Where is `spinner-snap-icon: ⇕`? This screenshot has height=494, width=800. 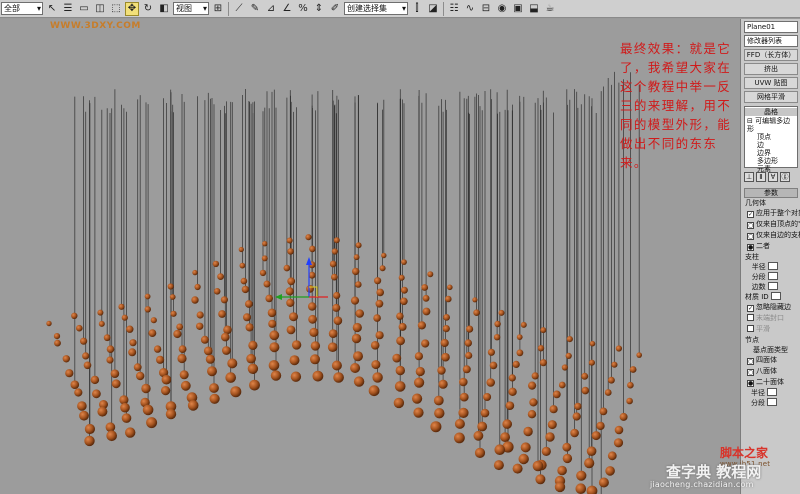
spinner-snap-icon: ⇕ is located at coordinates (319, 9).